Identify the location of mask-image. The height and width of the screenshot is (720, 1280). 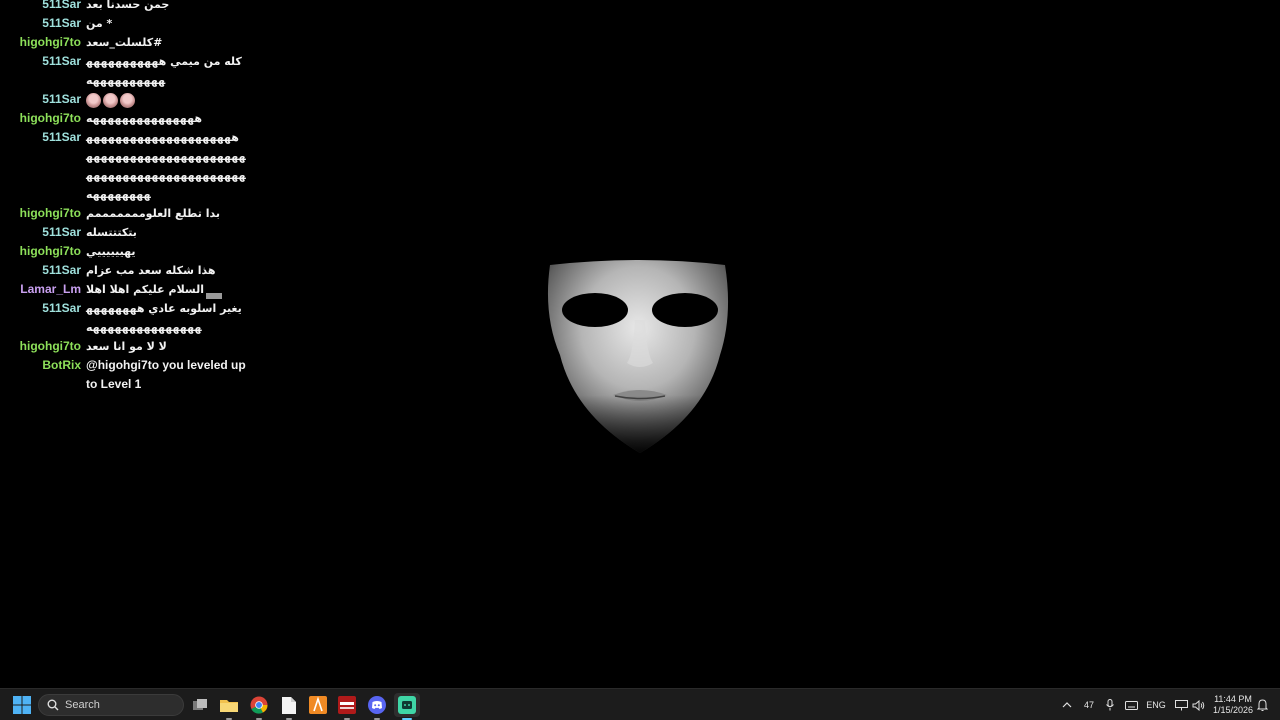
(638, 356).